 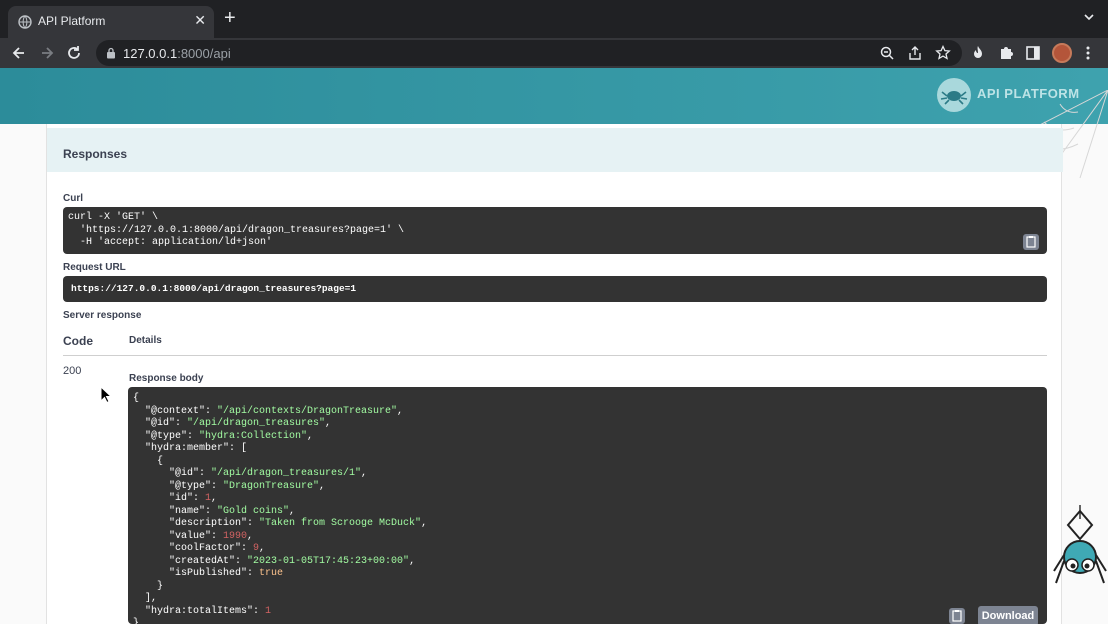 I want to click on new-tab-button: +, so click(x=230, y=18).